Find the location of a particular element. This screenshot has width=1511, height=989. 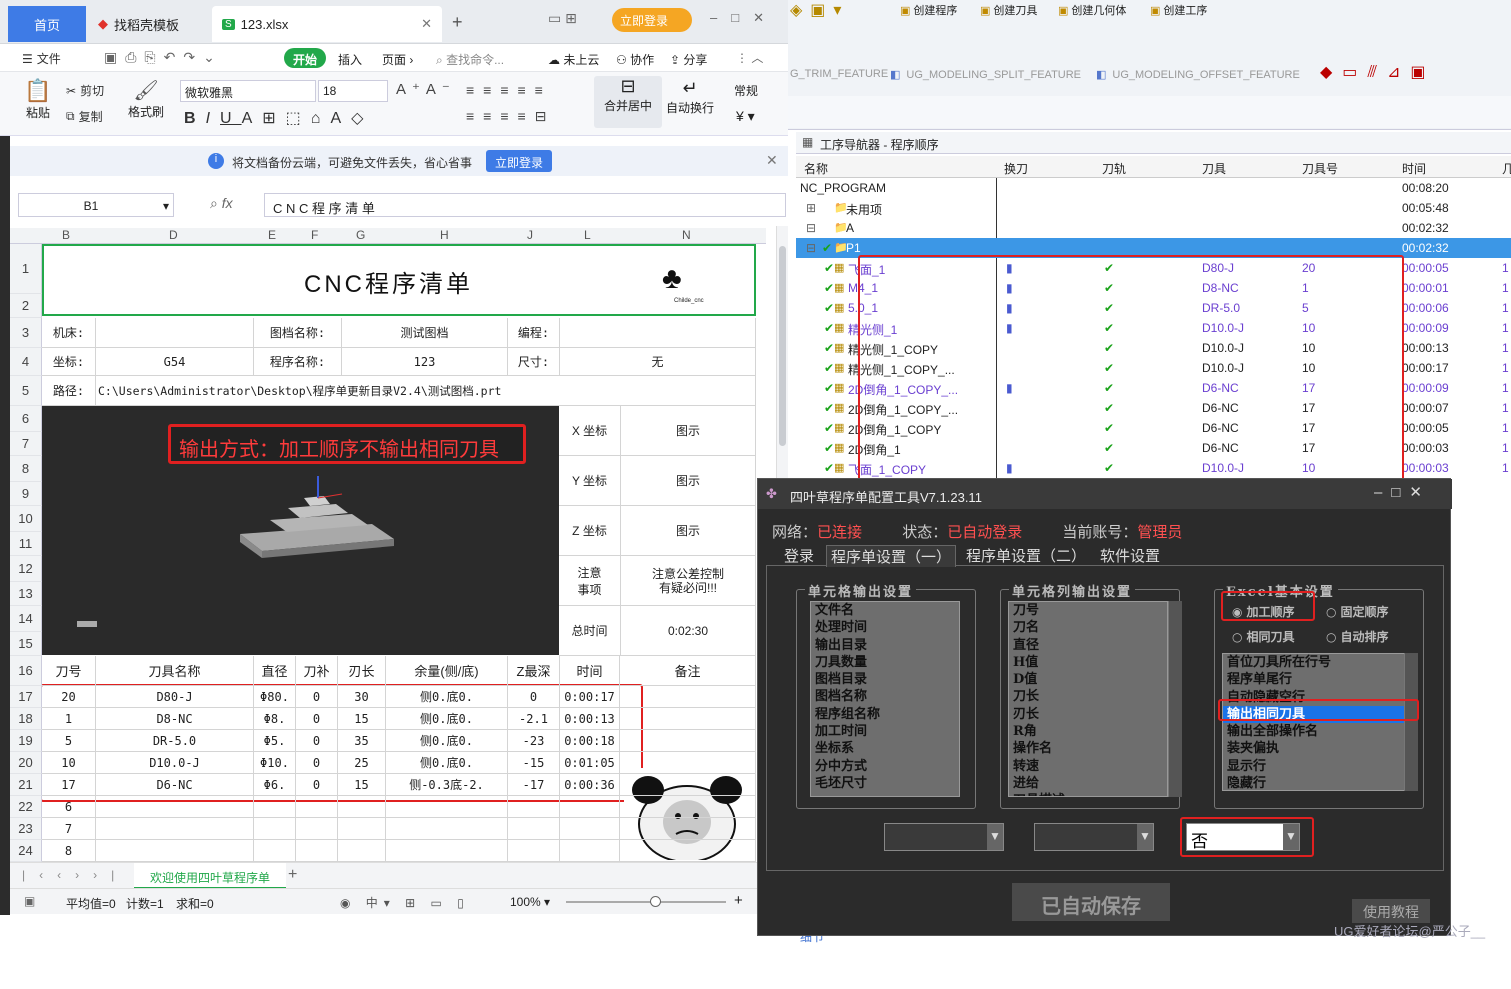

zoom-in-icon: + is located at coordinates (738, 900).